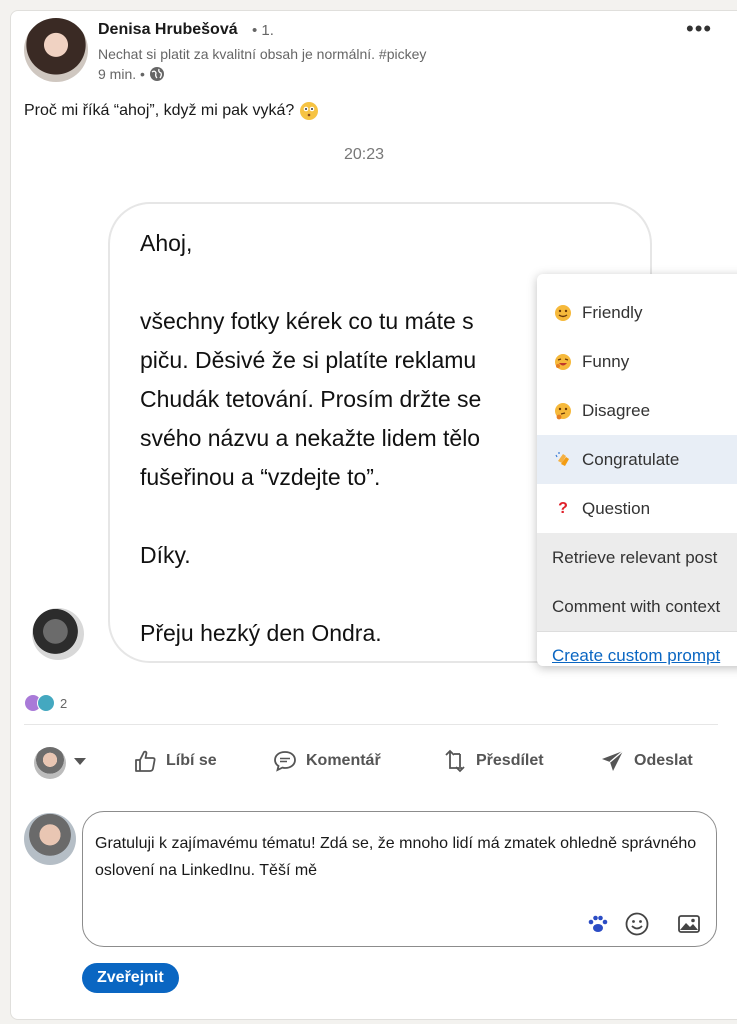 This screenshot has height=1024, width=737. What do you see at coordinates (616, 410) in the screenshot?
I see `menu-item-label: Disagree` at bounding box center [616, 410].